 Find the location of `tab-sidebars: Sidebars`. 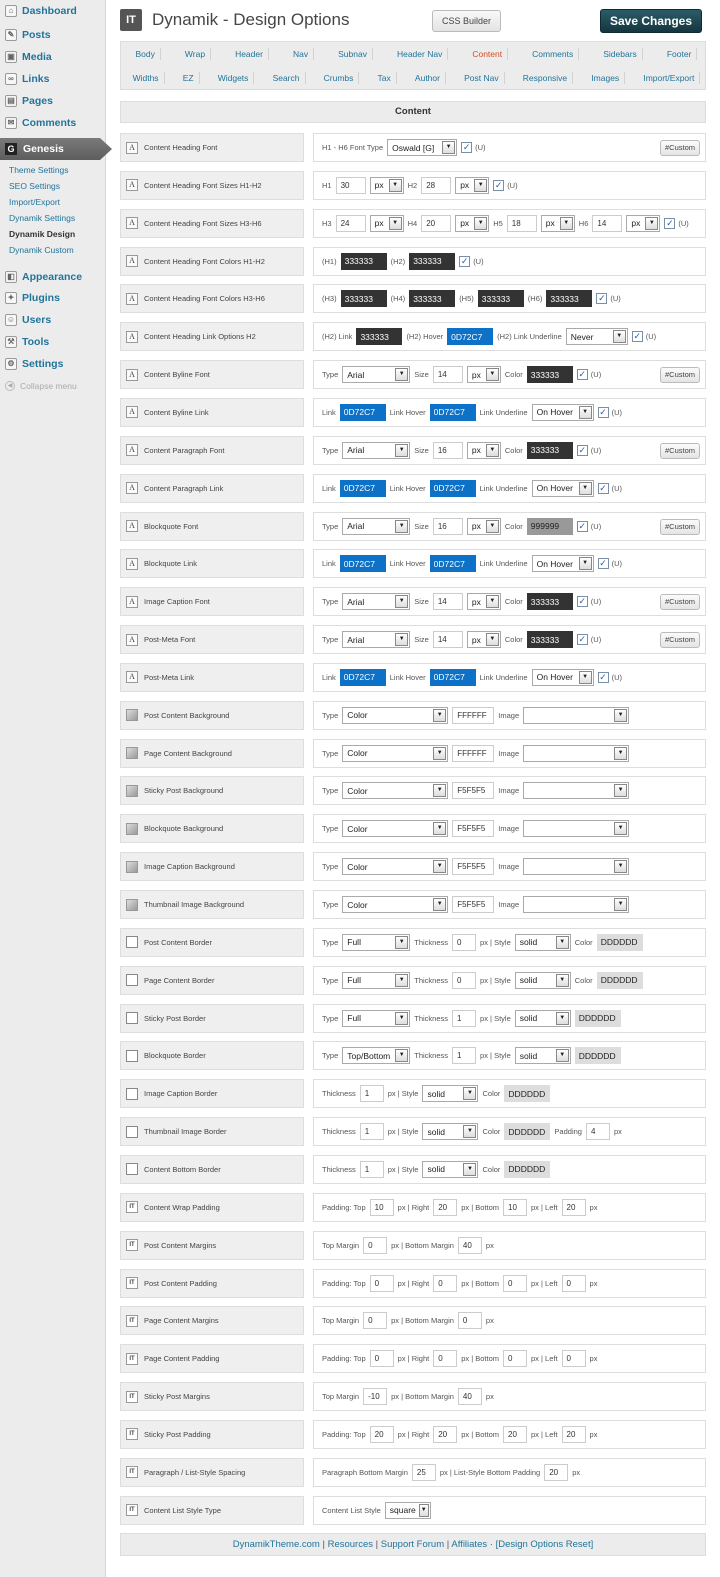

tab-sidebars: Sidebars is located at coordinates (620, 54).